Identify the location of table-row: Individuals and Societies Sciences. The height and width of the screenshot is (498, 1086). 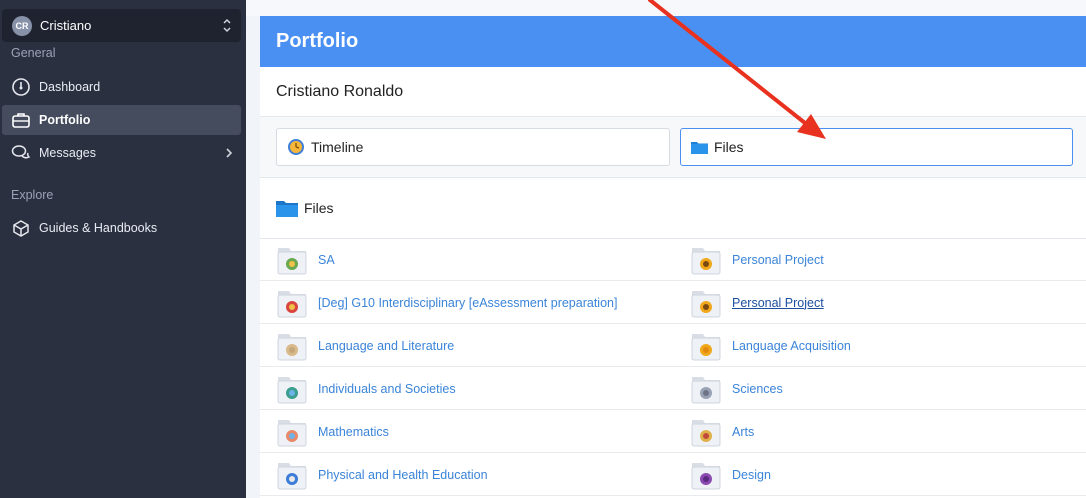
(673, 388).